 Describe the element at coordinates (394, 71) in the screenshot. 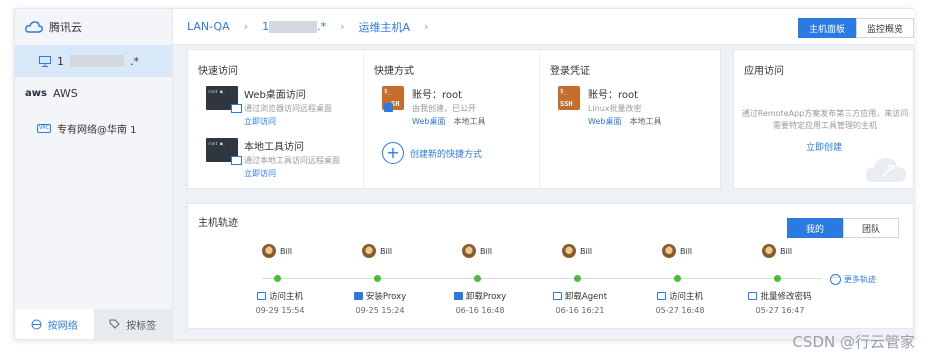

I see `shortcut-title: 快捷方式` at that location.